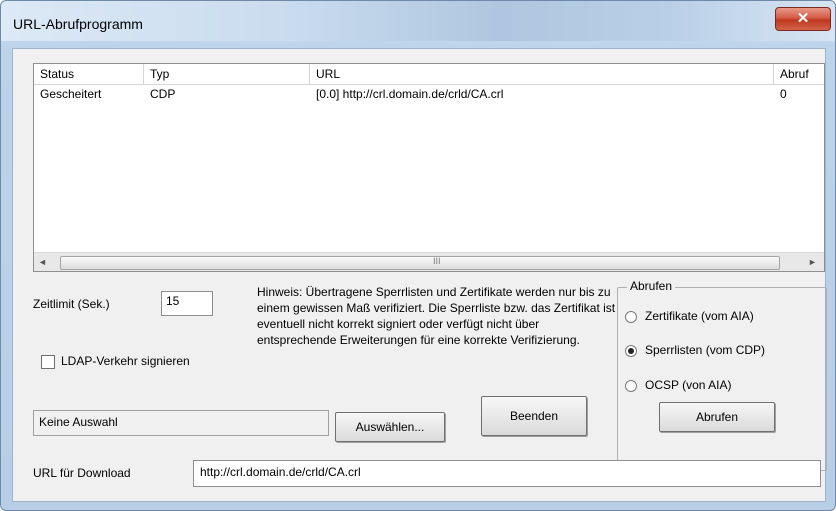  I want to click on column-header-status: Status, so click(89, 74).